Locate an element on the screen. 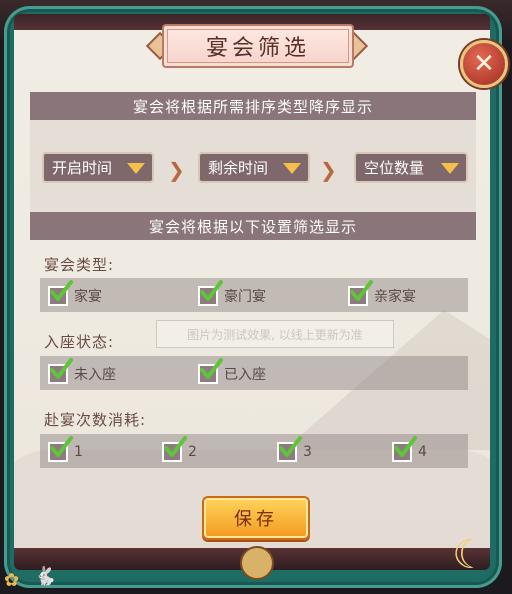 Image resolution: width=512 pixels, height=594 pixels. dialog-title: 宴会筛选 is located at coordinates (258, 46).